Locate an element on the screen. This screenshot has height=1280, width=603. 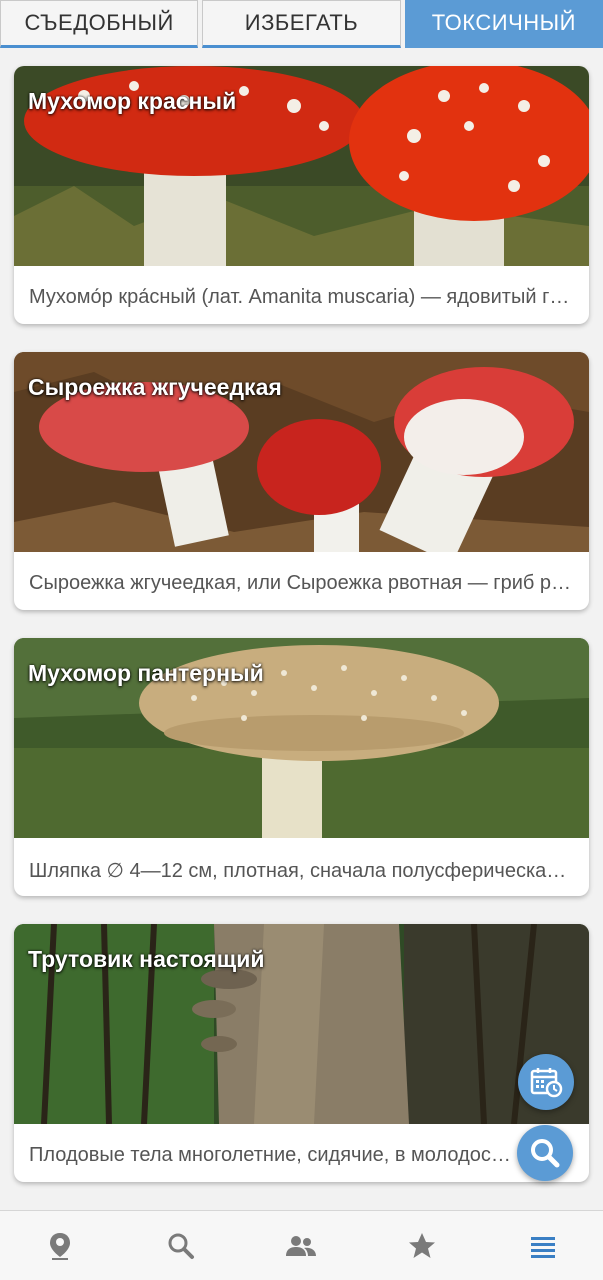
nav-map is located at coordinates (60, 1246).